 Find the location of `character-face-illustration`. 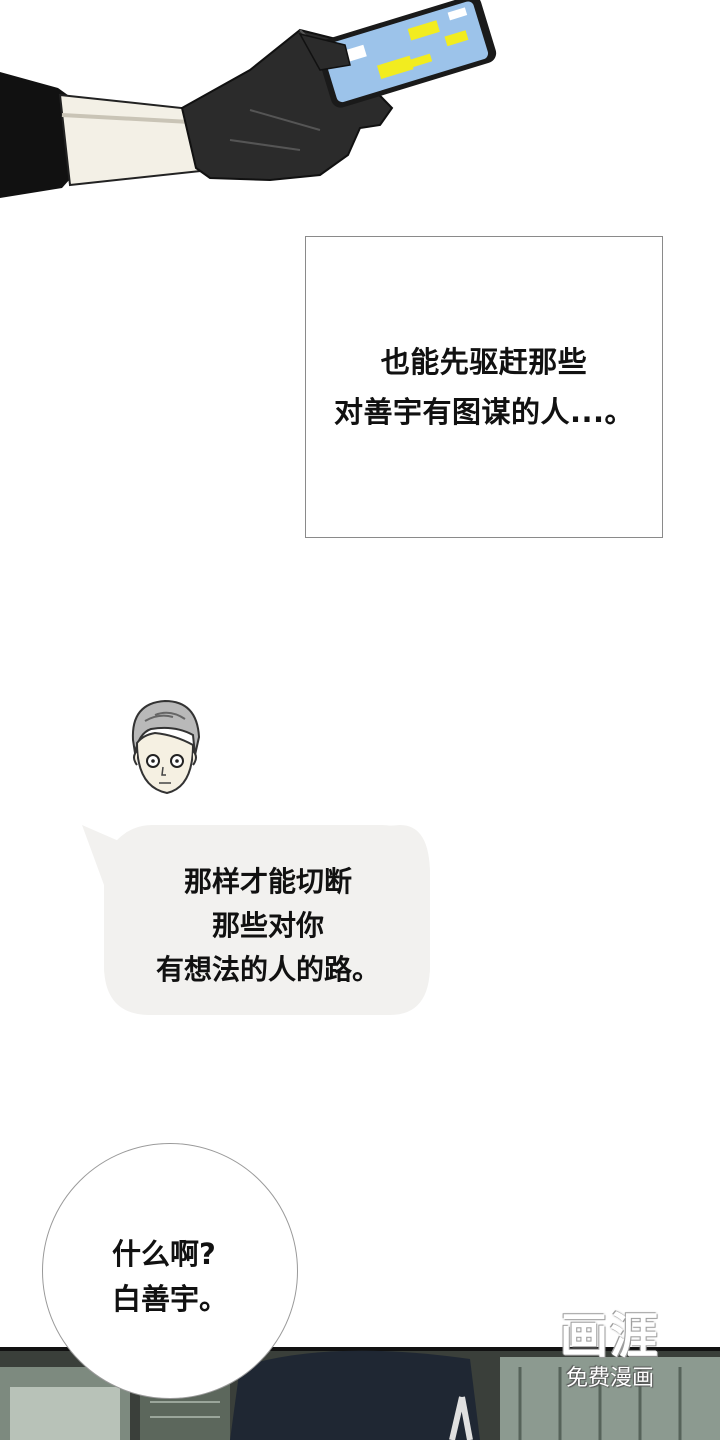

character-face-illustration is located at coordinates (166, 747).